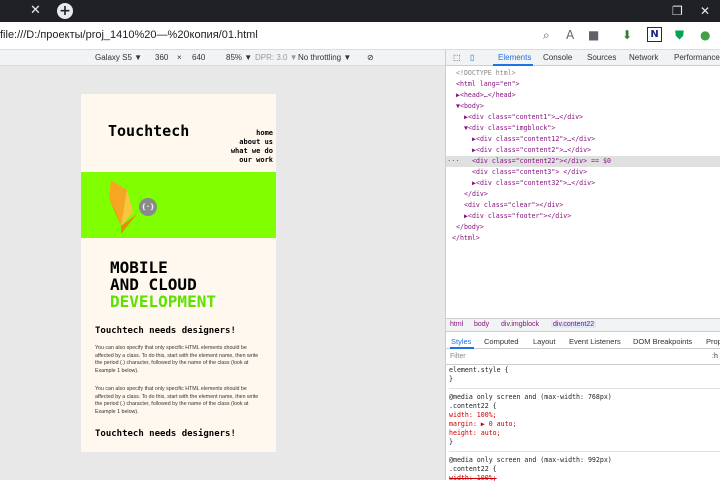 The height and width of the screenshot is (483, 720). I want to click on site-logo: Touchtech, so click(148, 131).